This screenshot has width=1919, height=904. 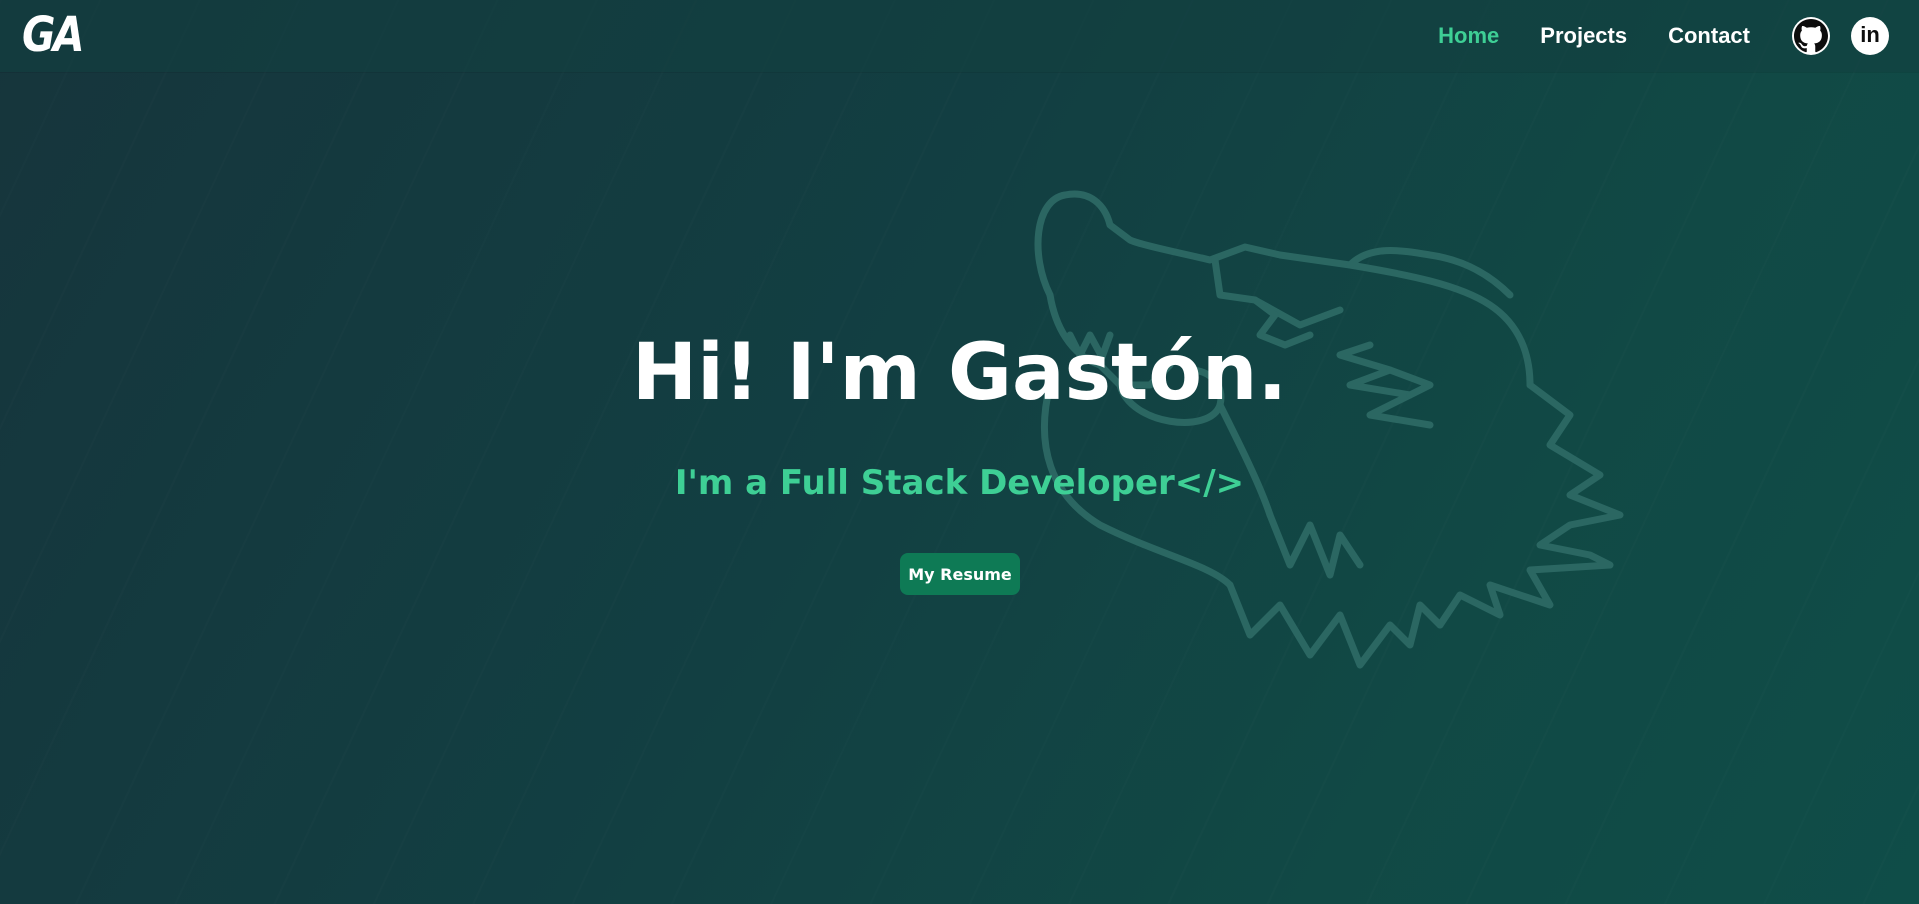 I want to click on navbar: GA Home Projects Contact in, so click(x=959, y=36).